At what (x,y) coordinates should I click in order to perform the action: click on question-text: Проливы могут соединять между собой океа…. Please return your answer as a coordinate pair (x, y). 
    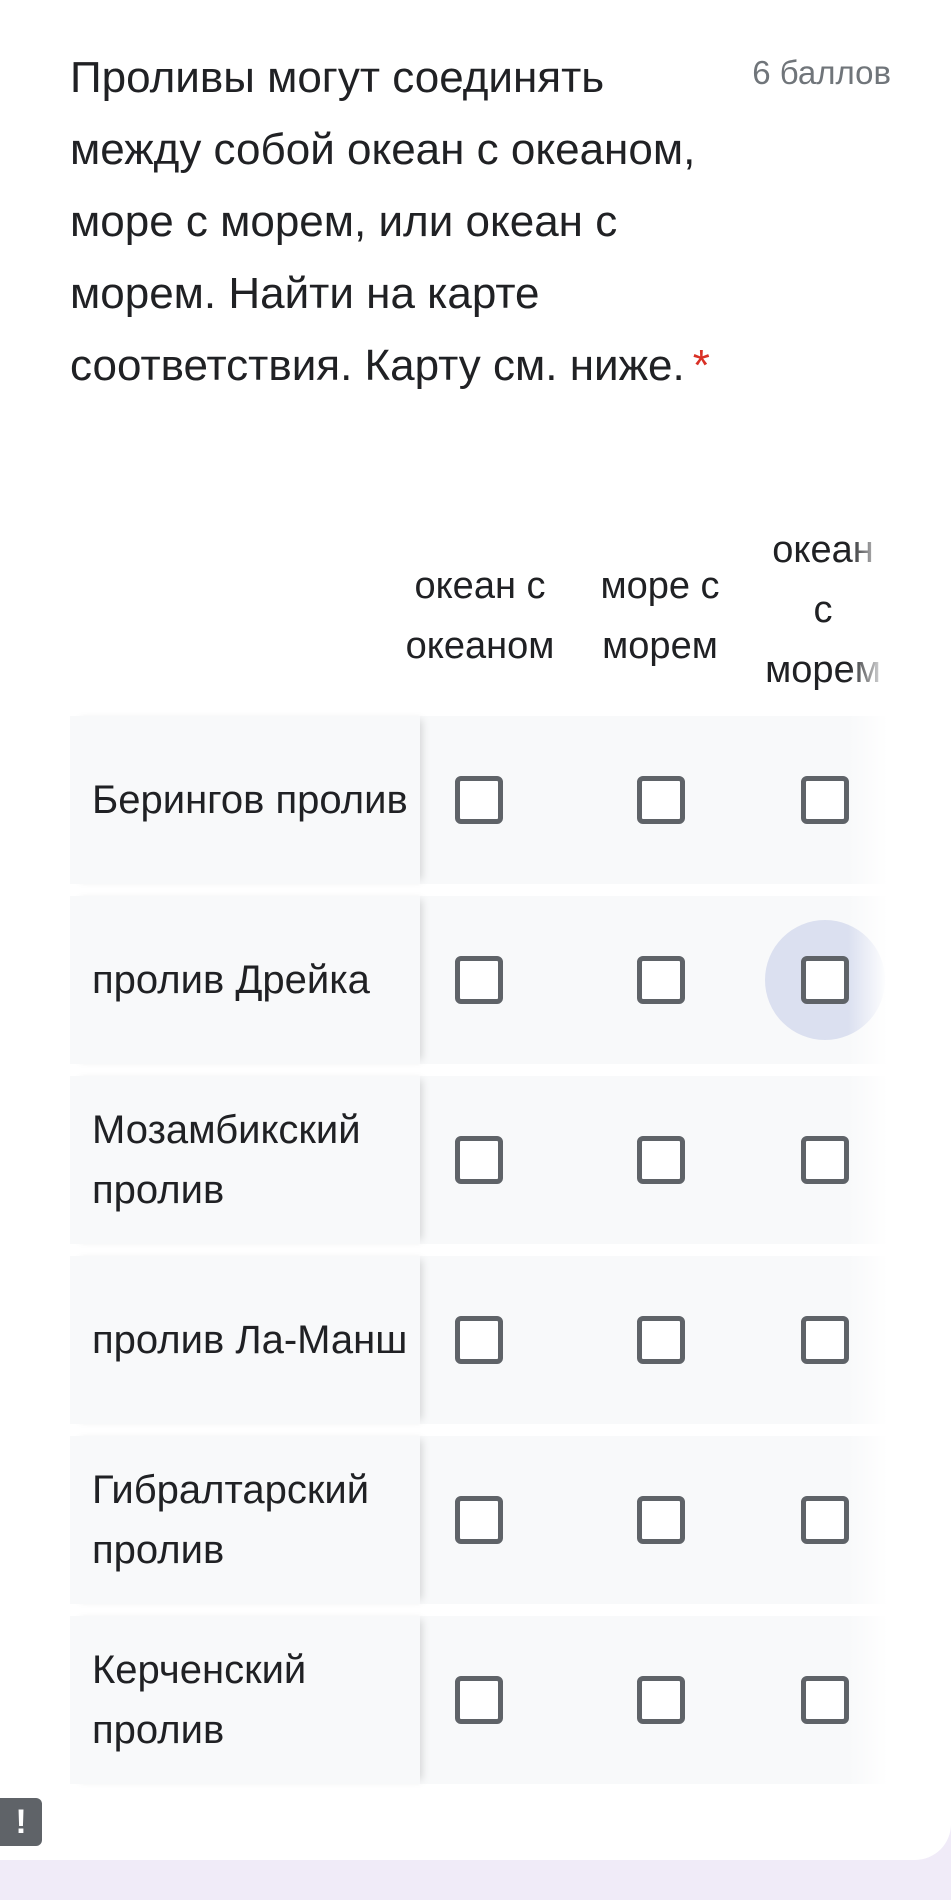
    Looking at the image, I should click on (383, 221).